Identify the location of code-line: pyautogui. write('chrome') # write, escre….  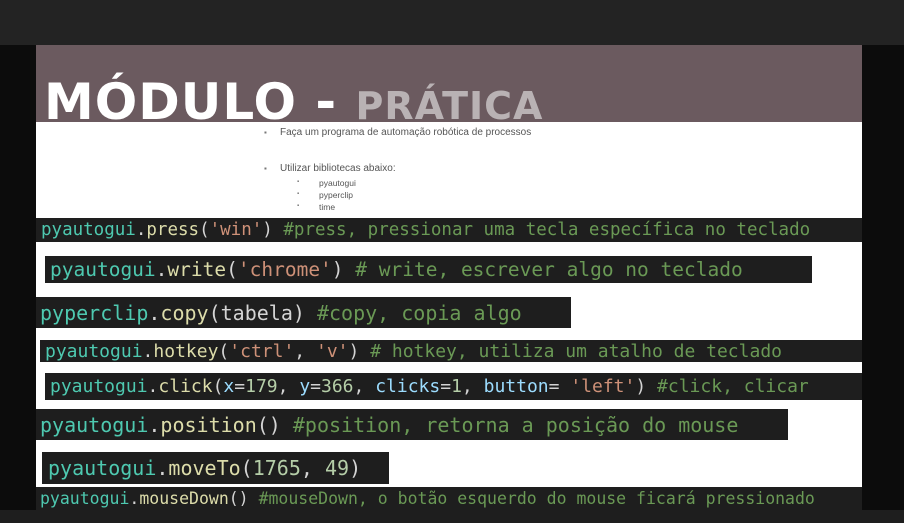
(428, 269).